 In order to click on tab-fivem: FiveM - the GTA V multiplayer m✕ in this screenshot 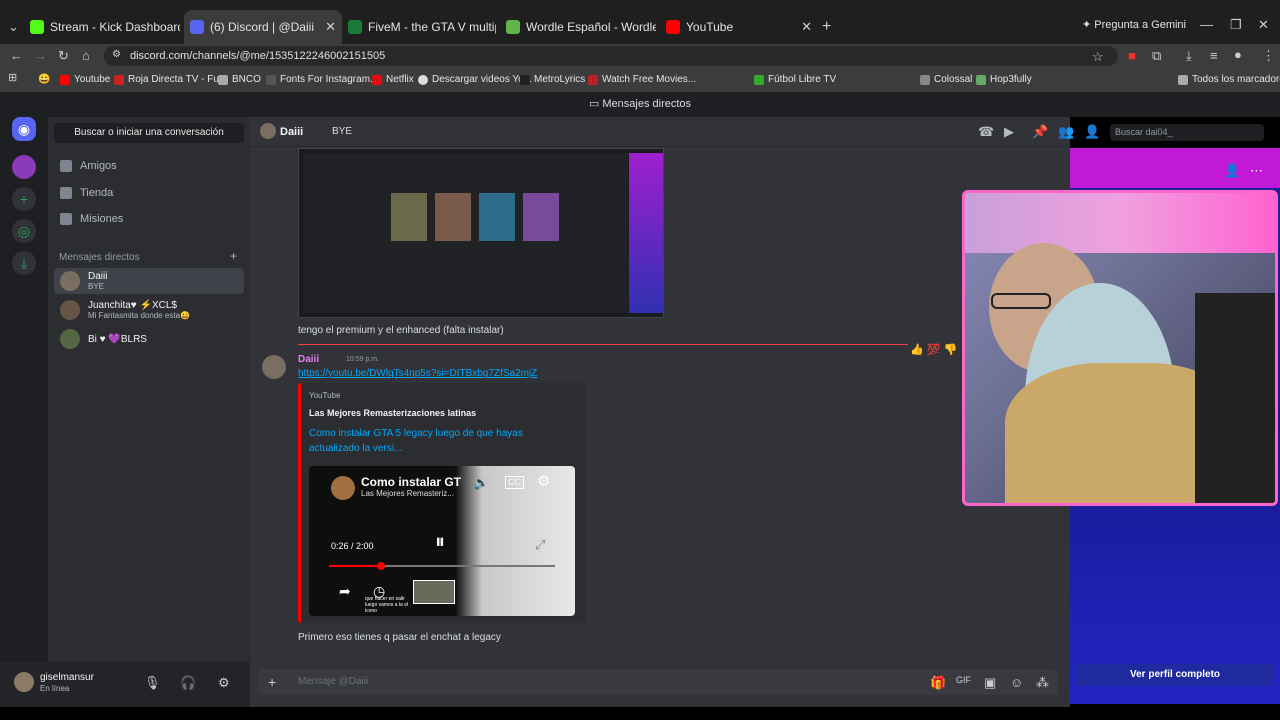, I will do `click(422, 27)`.